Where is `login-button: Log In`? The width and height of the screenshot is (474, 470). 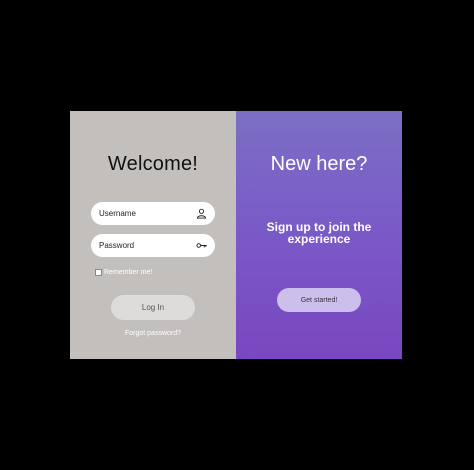 login-button: Log In is located at coordinates (153, 307).